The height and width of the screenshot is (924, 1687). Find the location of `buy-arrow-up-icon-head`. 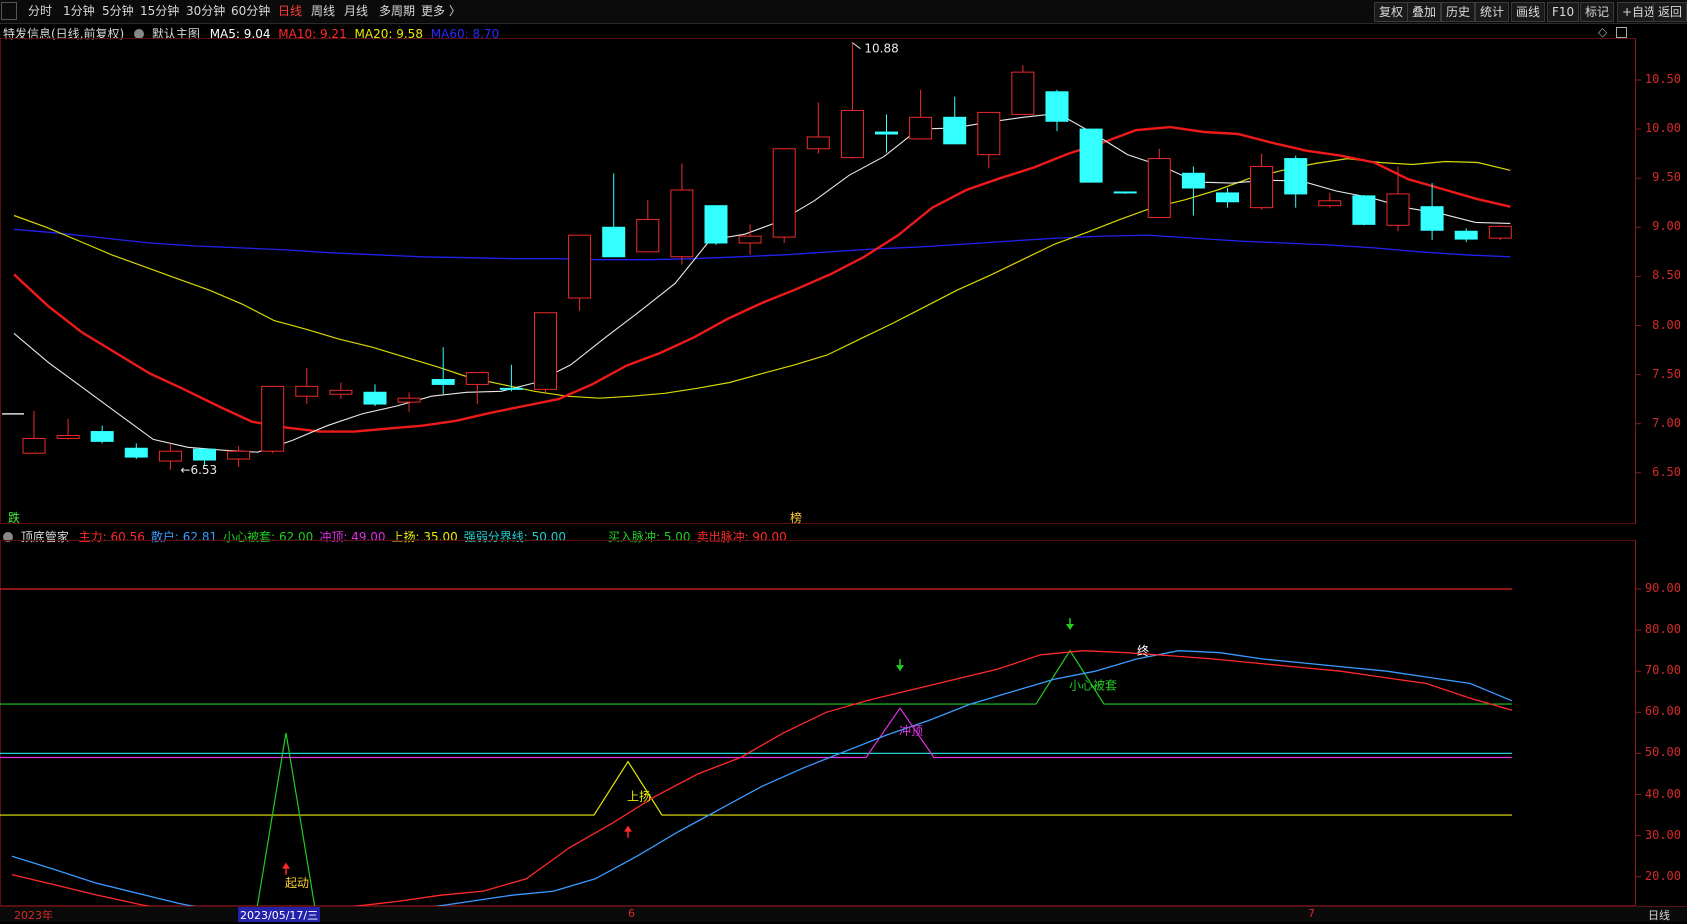

buy-arrow-up-icon-head is located at coordinates (286, 865).